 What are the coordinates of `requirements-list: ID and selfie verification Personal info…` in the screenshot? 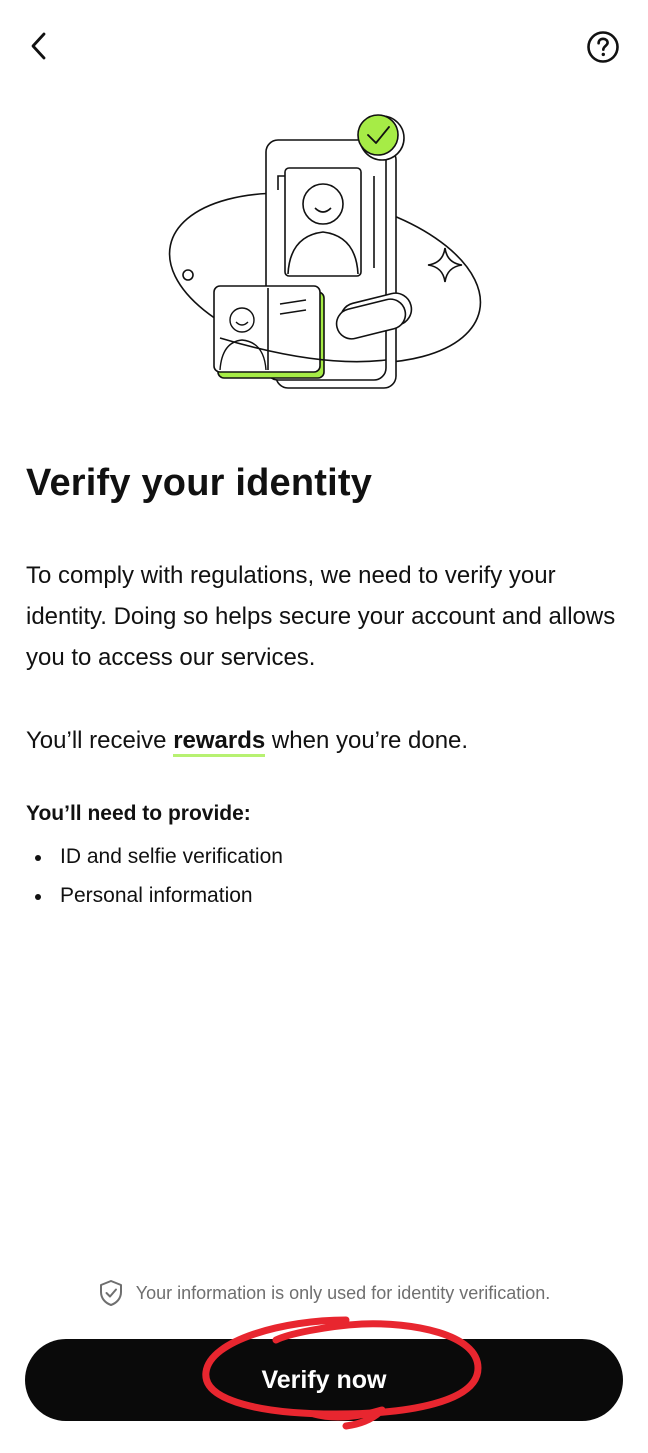 It's located at (154, 879).